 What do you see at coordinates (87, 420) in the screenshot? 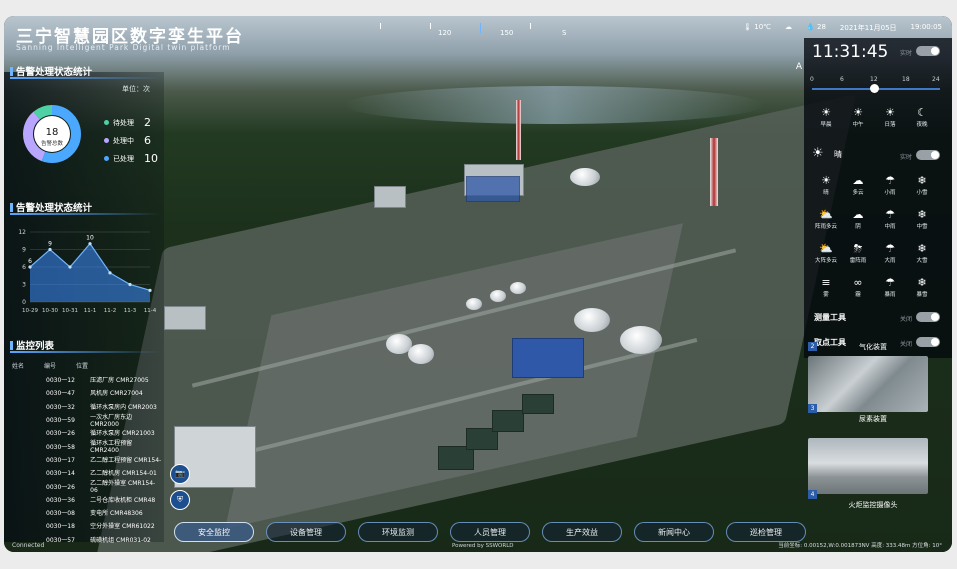
I see `table-row: 0030一59 一次水厂房东边 CMR2000` at bounding box center [87, 420].